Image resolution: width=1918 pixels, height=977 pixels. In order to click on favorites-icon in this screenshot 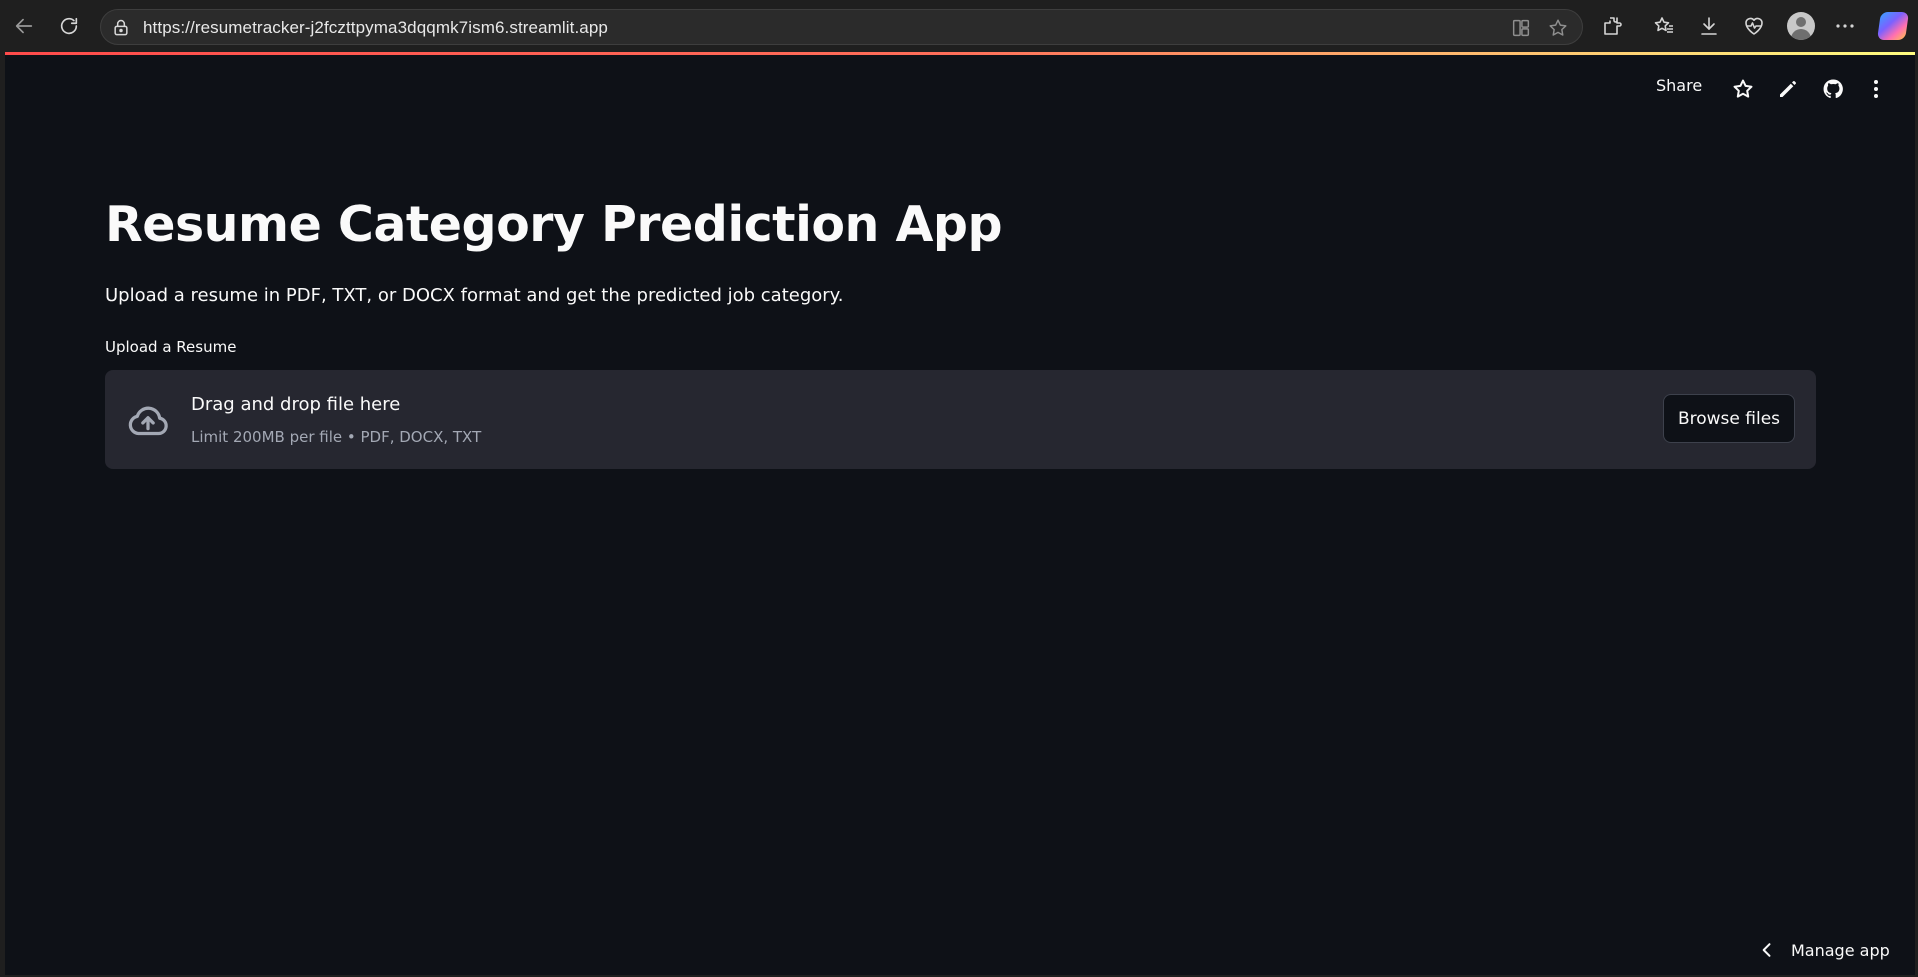, I will do `click(1664, 26)`.